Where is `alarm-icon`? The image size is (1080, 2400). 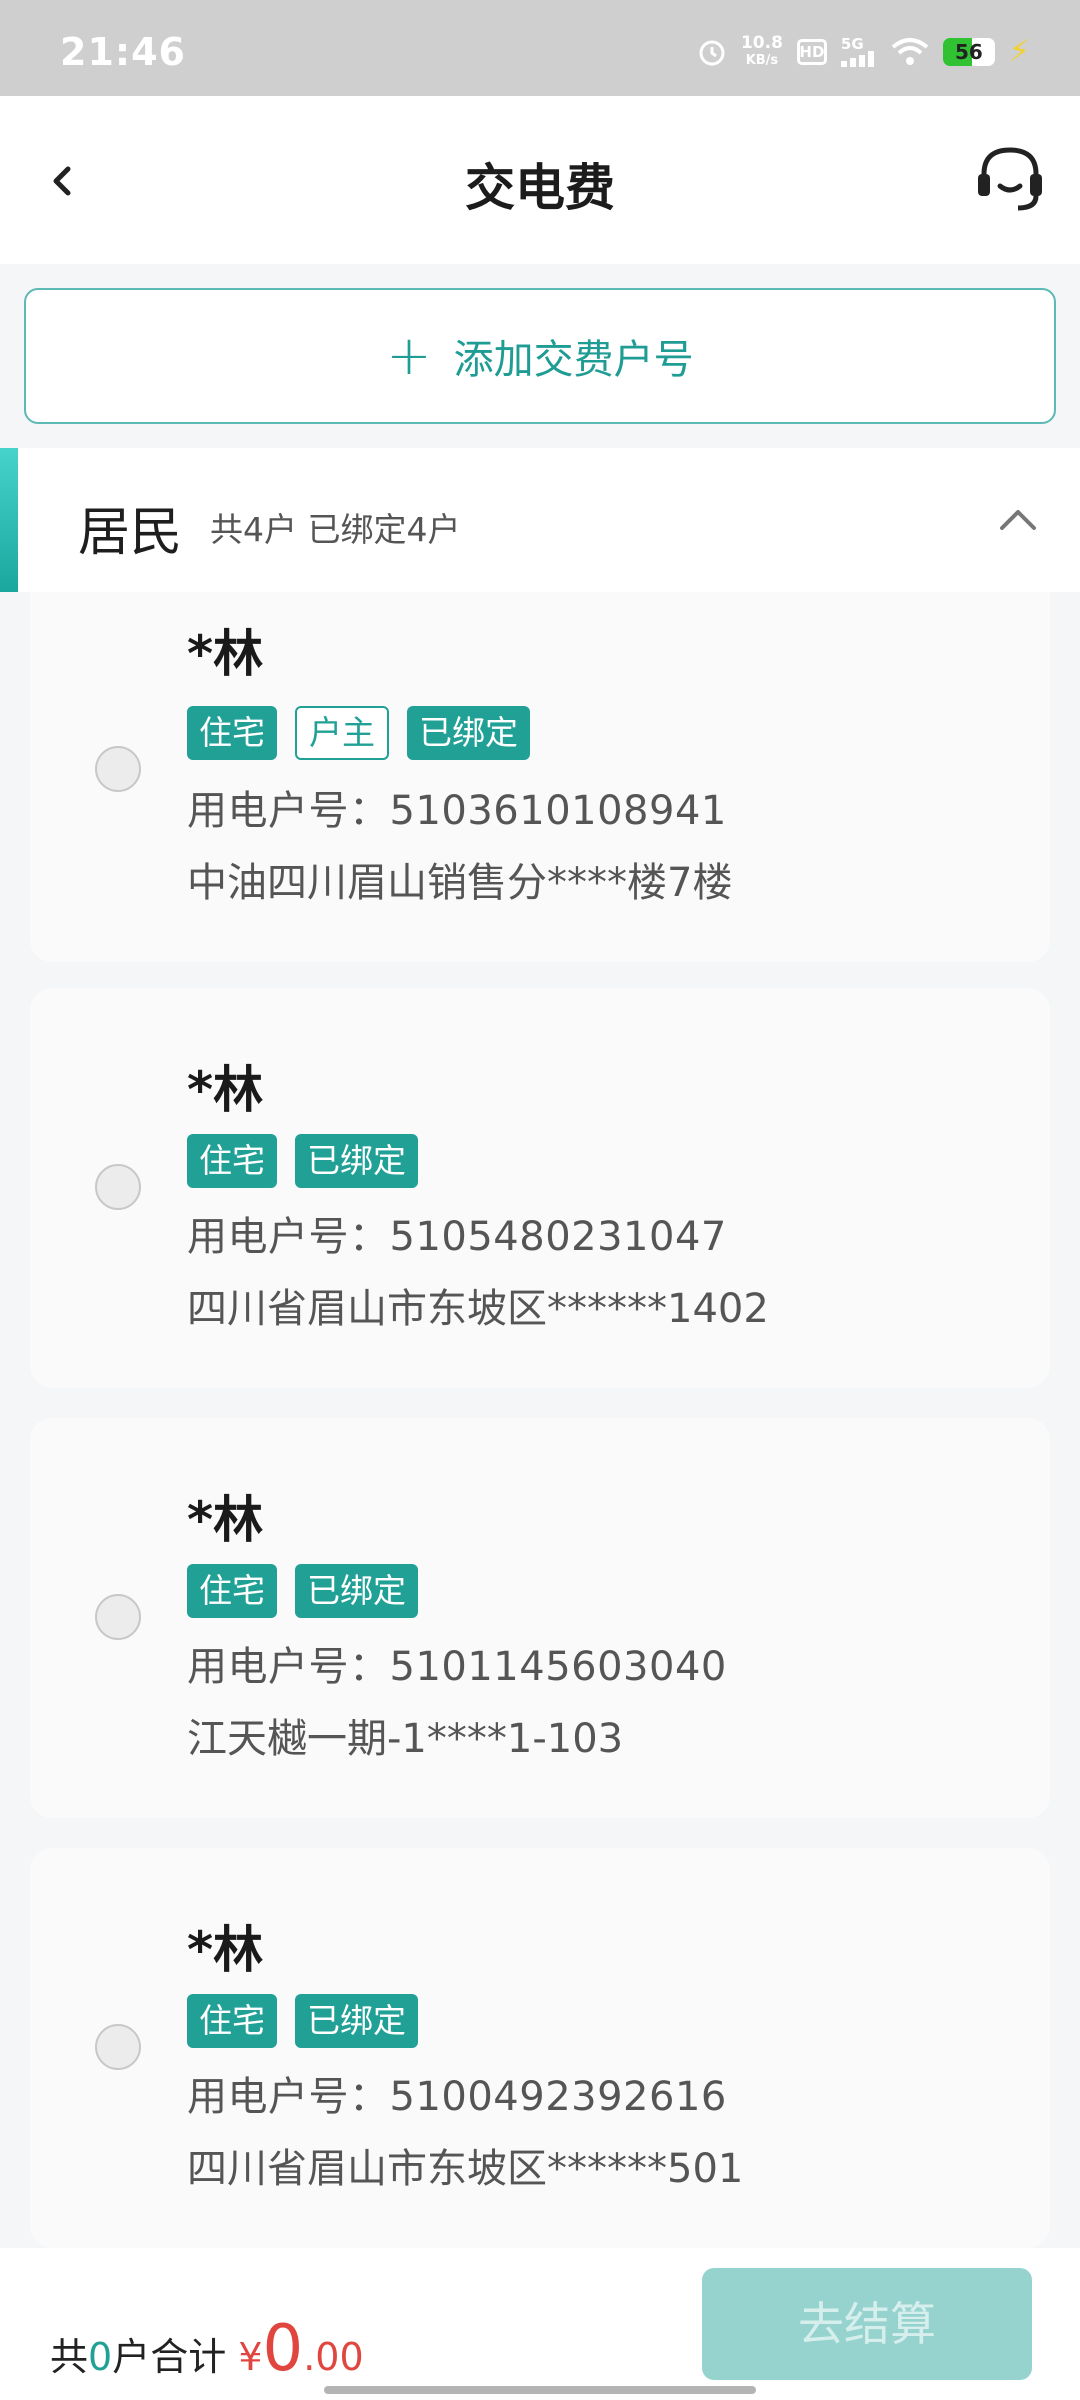
alarm-icon is located at coordinates (712, 52).